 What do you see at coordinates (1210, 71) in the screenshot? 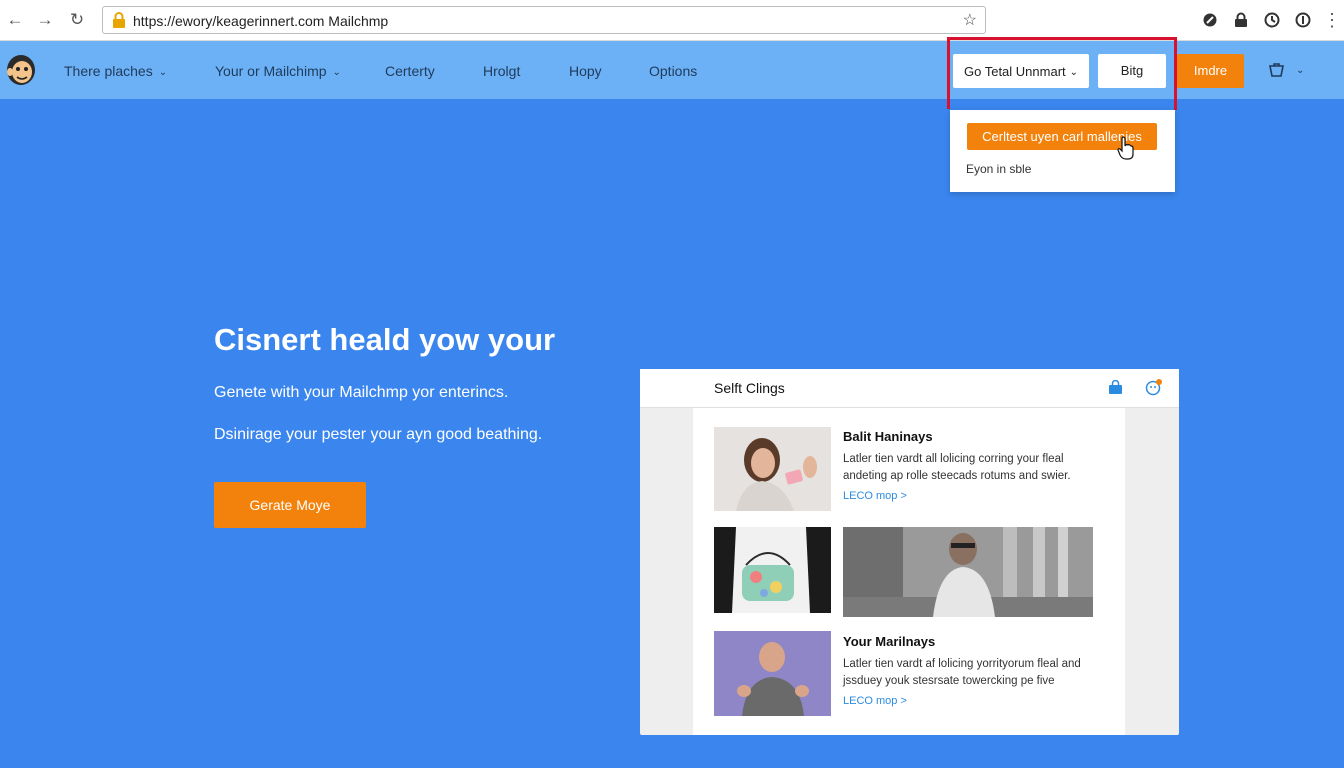
I see `orange-header-button: Imdre` at bounding box center [1210, 71].